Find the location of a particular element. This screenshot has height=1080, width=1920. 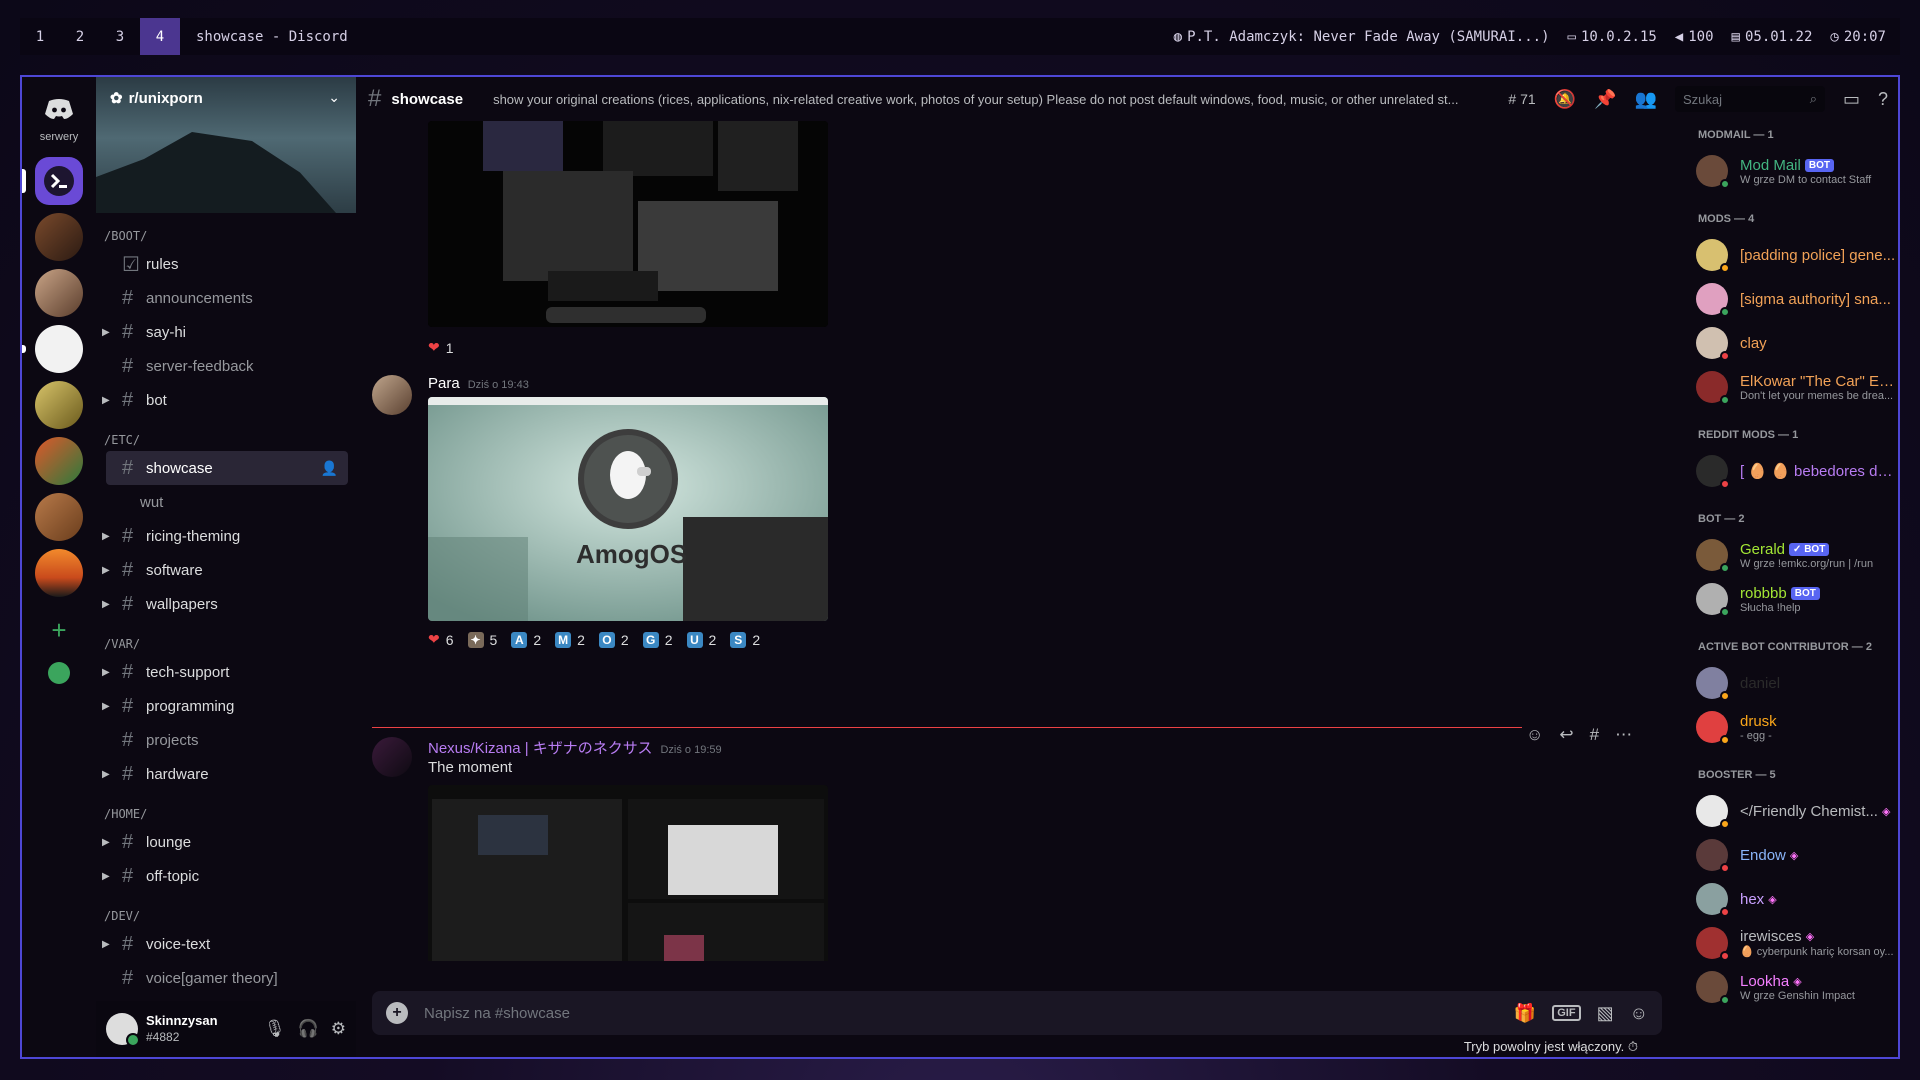

reaction-letter-o: O2 is located at coordinates (613, 639).